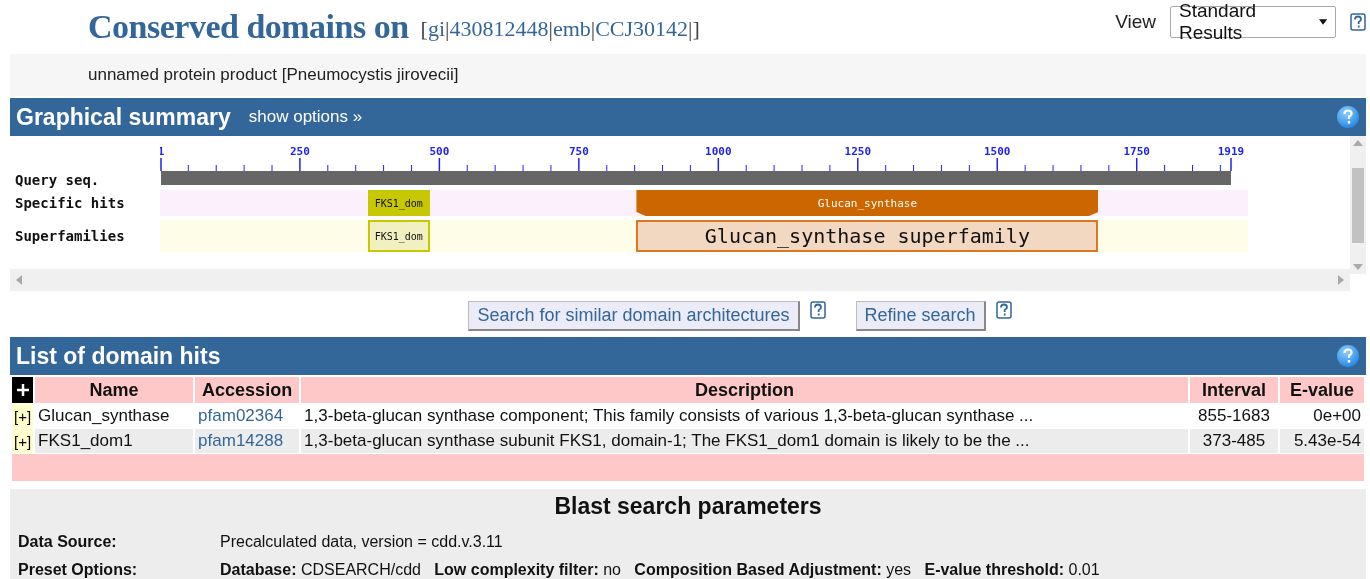  What do you see at coordinates (68, 542) in the screenshot?
I see `parameter-label: Data Source:` at bounding box center [68, 542].